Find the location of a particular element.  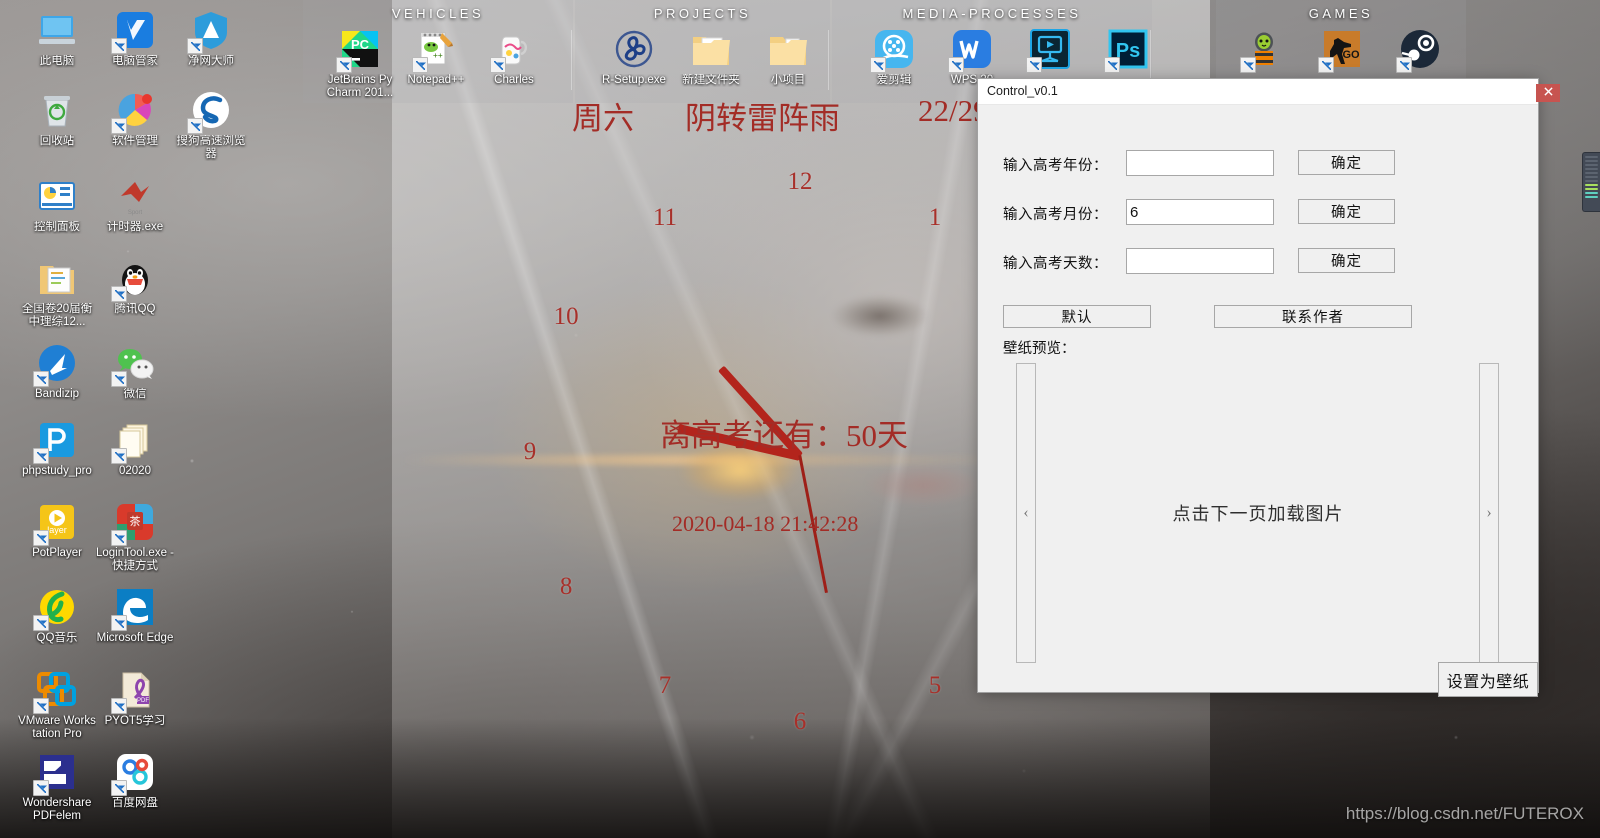

form-row-days: 输入高考天数： 确定 is located at coordinates (1258, 262).